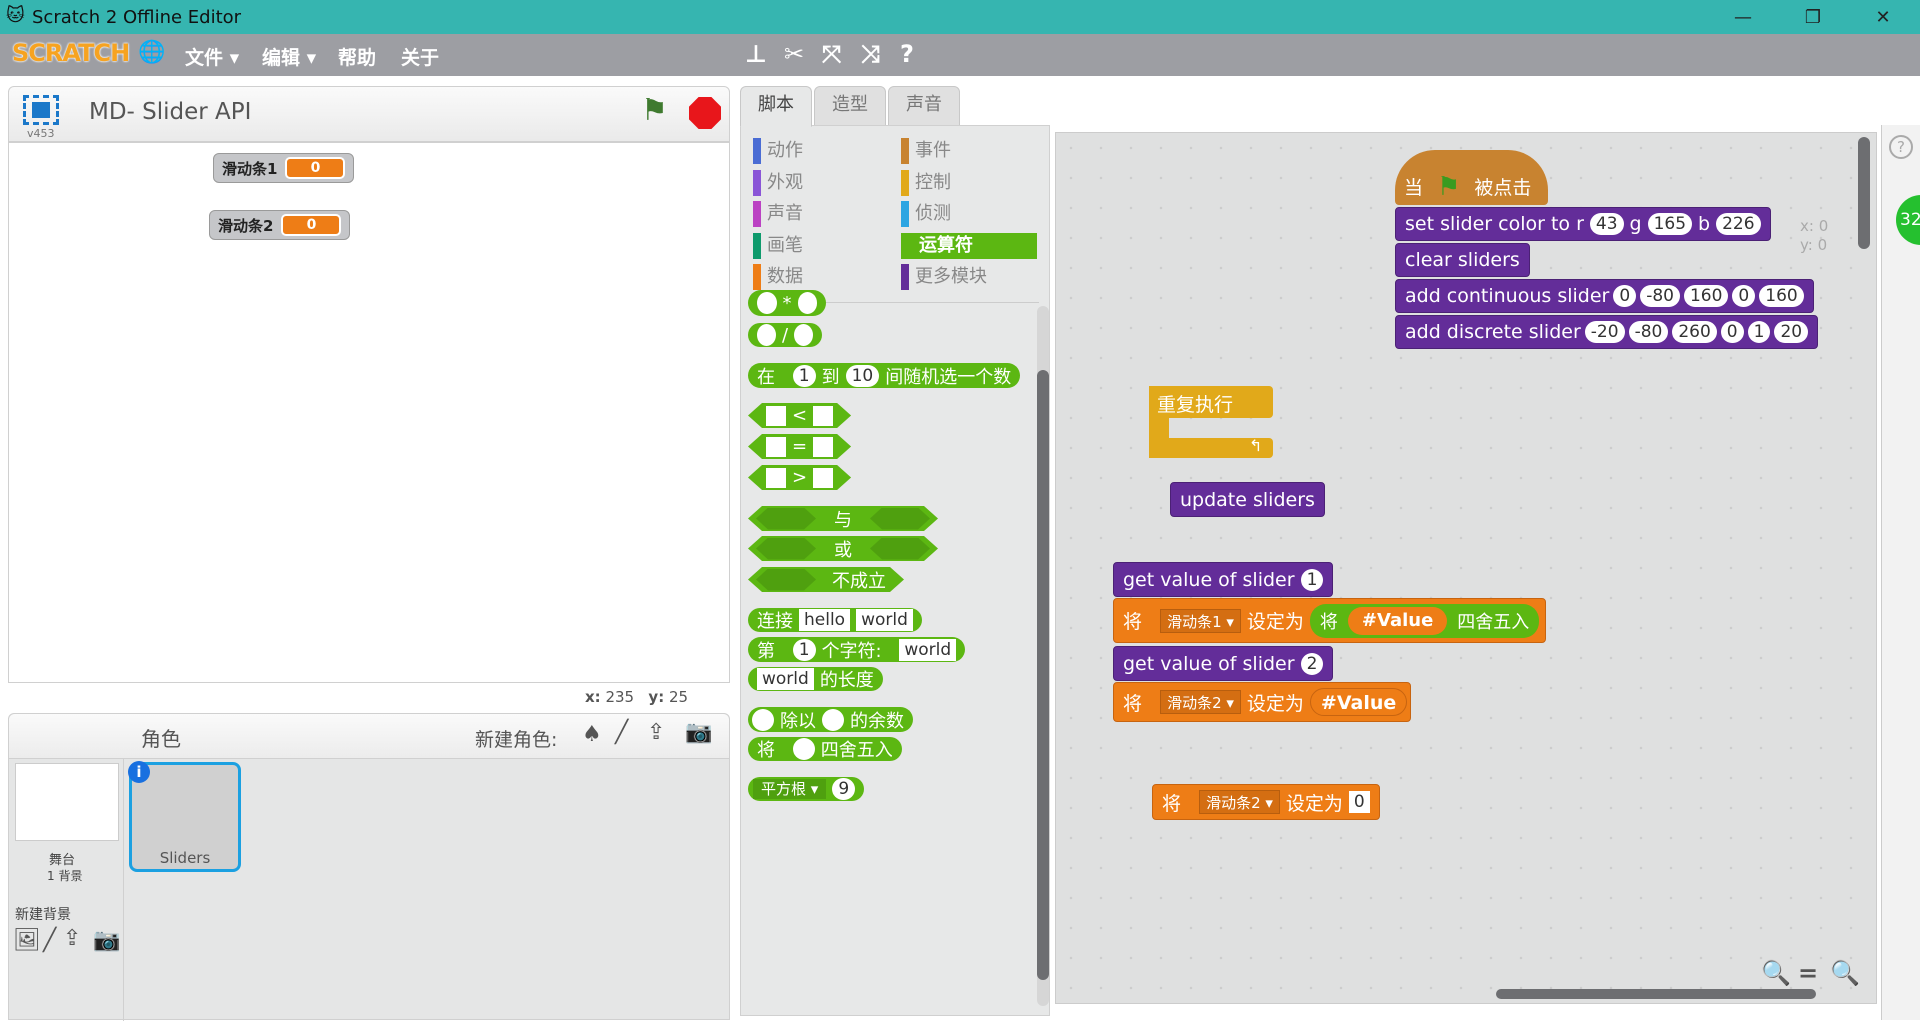 This screenshot has width=1920, height=1021. What do you see at coordinates (280, 225) in the screenshot?
I see `variable-monitor-slider2: 滑动条2 0` at bounding box center [280, 225].